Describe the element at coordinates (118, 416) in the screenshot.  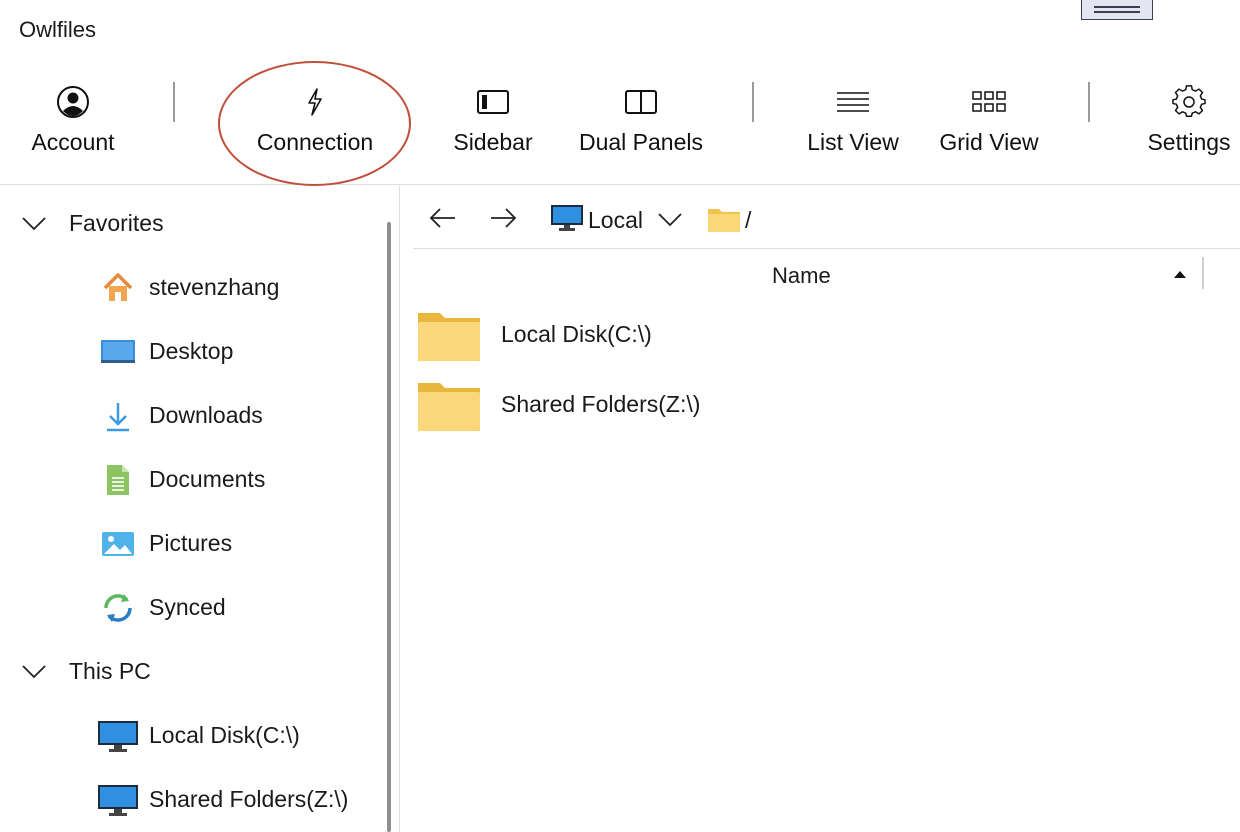
I see `download-icon` at that location.